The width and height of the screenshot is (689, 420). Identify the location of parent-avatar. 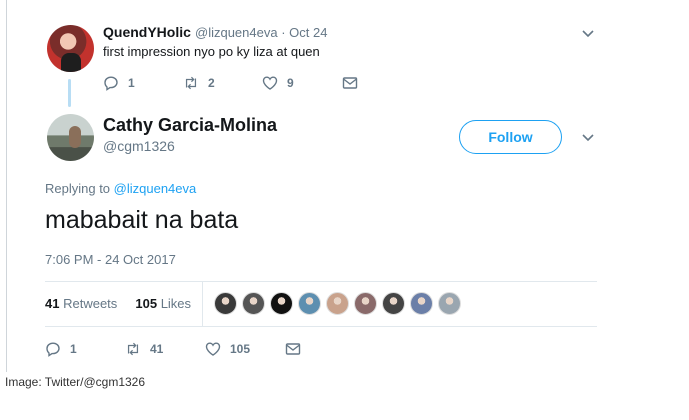
(70, 48).